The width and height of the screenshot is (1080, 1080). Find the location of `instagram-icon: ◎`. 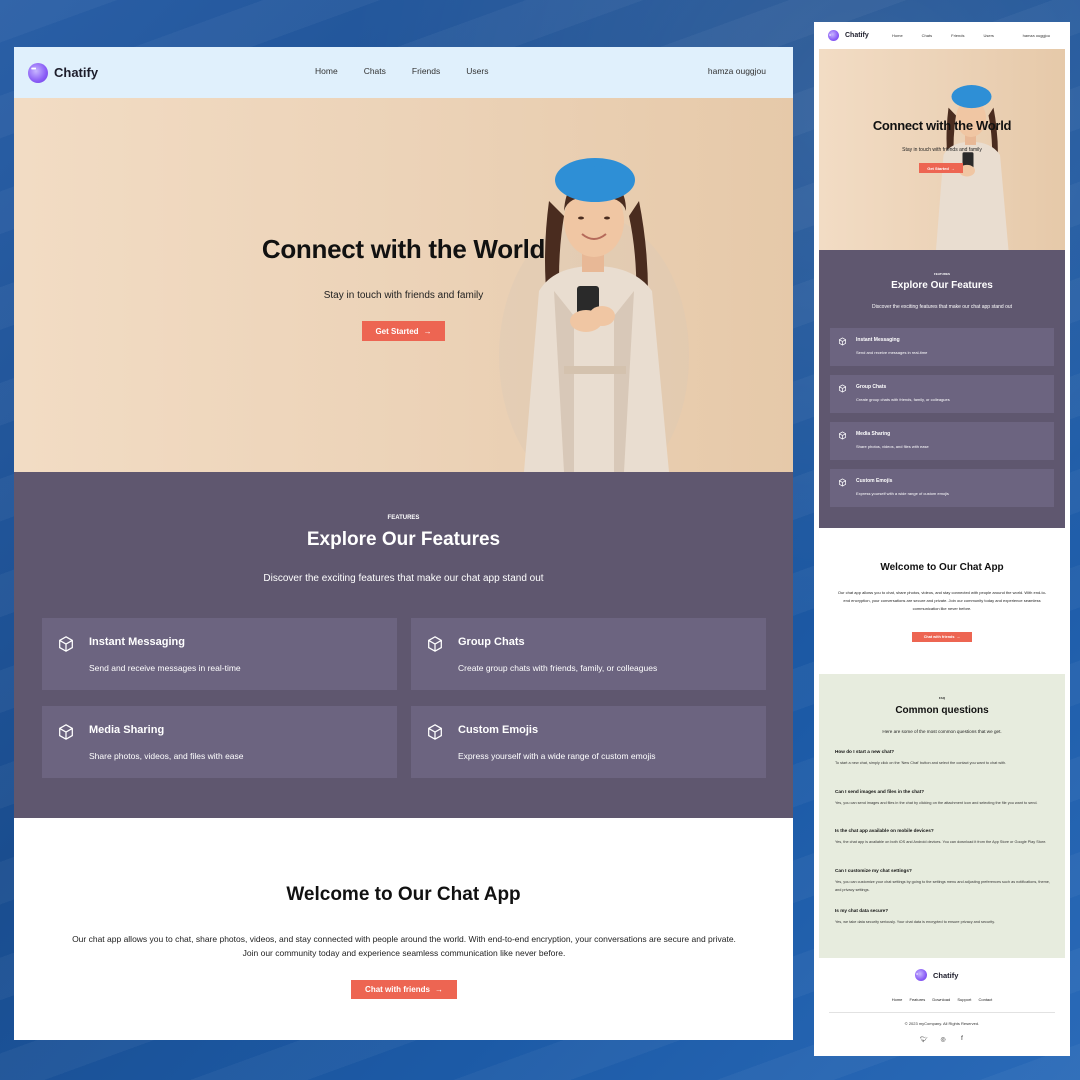

instagram-icon: ◎ is located at coordinates (943, 1039).